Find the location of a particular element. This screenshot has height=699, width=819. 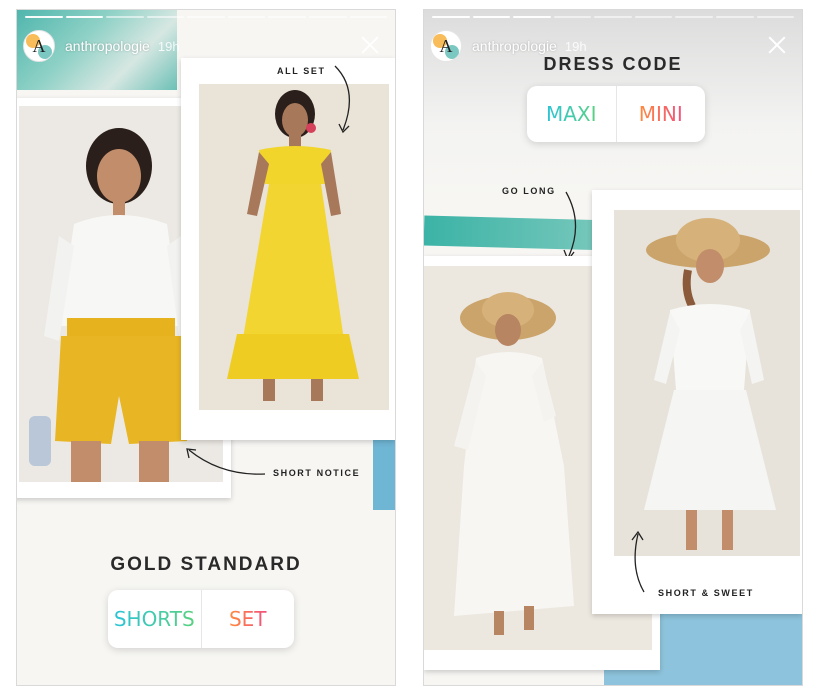

poll-sticker: MAXI MINI is located at coordinates (616, 114).